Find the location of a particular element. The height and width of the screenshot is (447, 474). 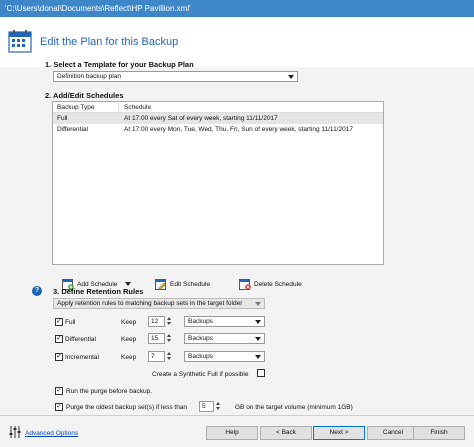

differential-label: Differential is located at coordinates (80, 339).